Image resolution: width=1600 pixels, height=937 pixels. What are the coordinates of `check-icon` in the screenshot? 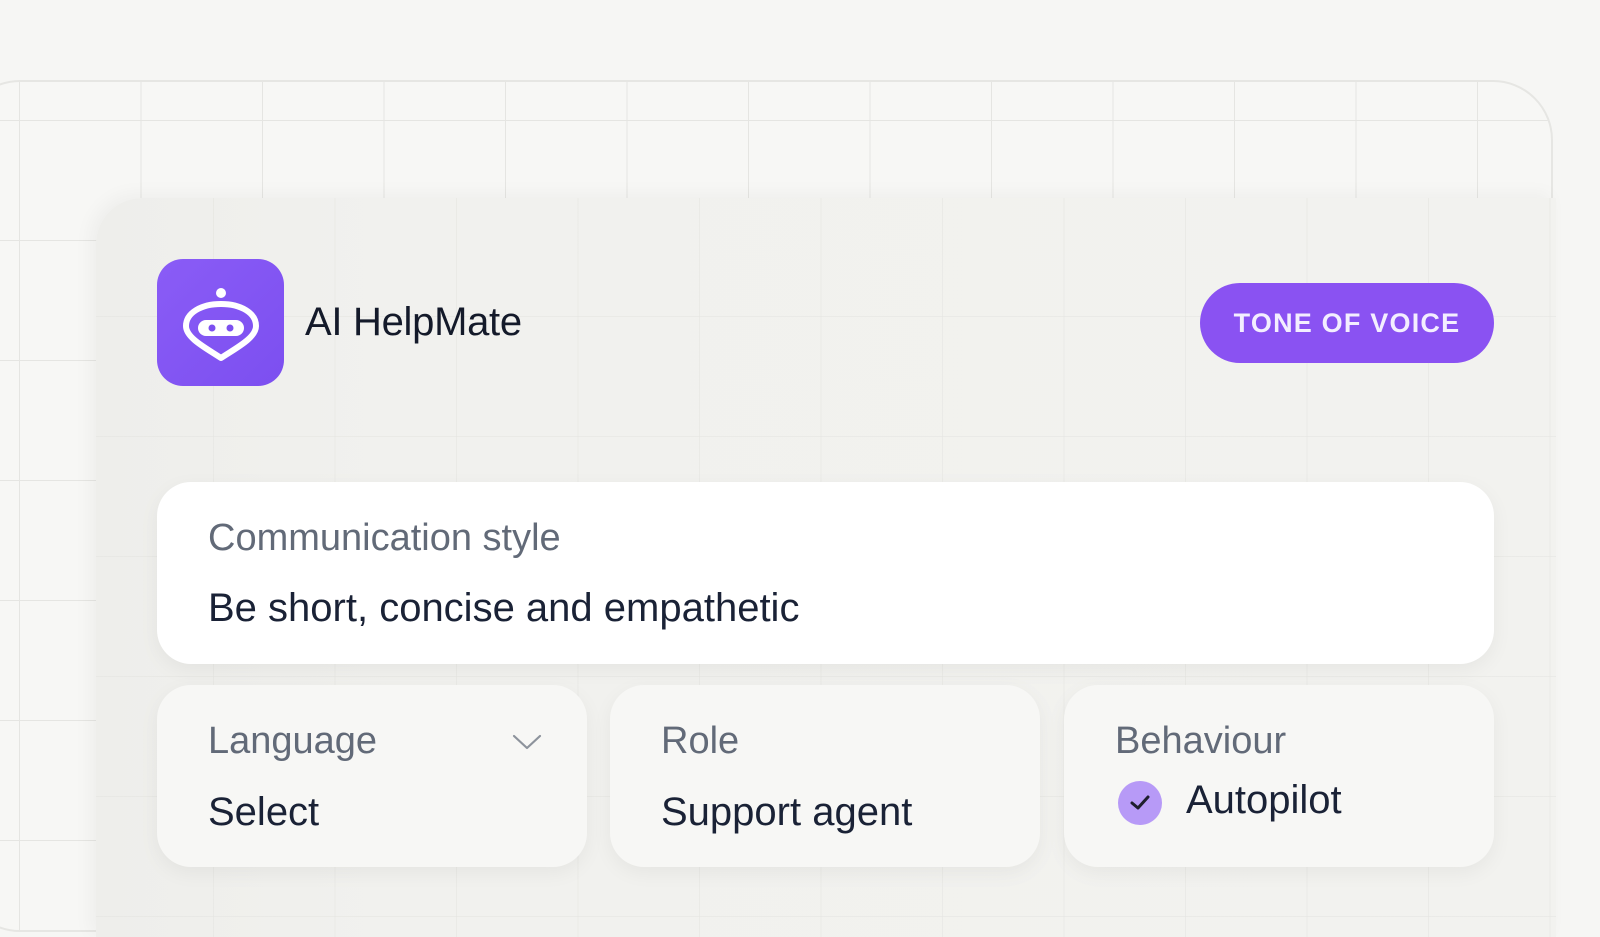 It's located at (1140, 803).